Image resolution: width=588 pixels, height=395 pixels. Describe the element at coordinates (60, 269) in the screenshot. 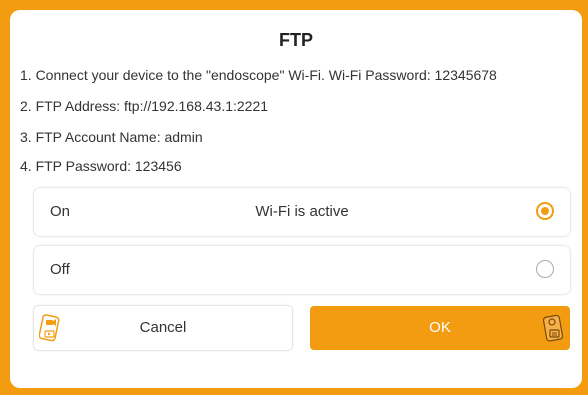

I see `option-off-label: Off` at that location.